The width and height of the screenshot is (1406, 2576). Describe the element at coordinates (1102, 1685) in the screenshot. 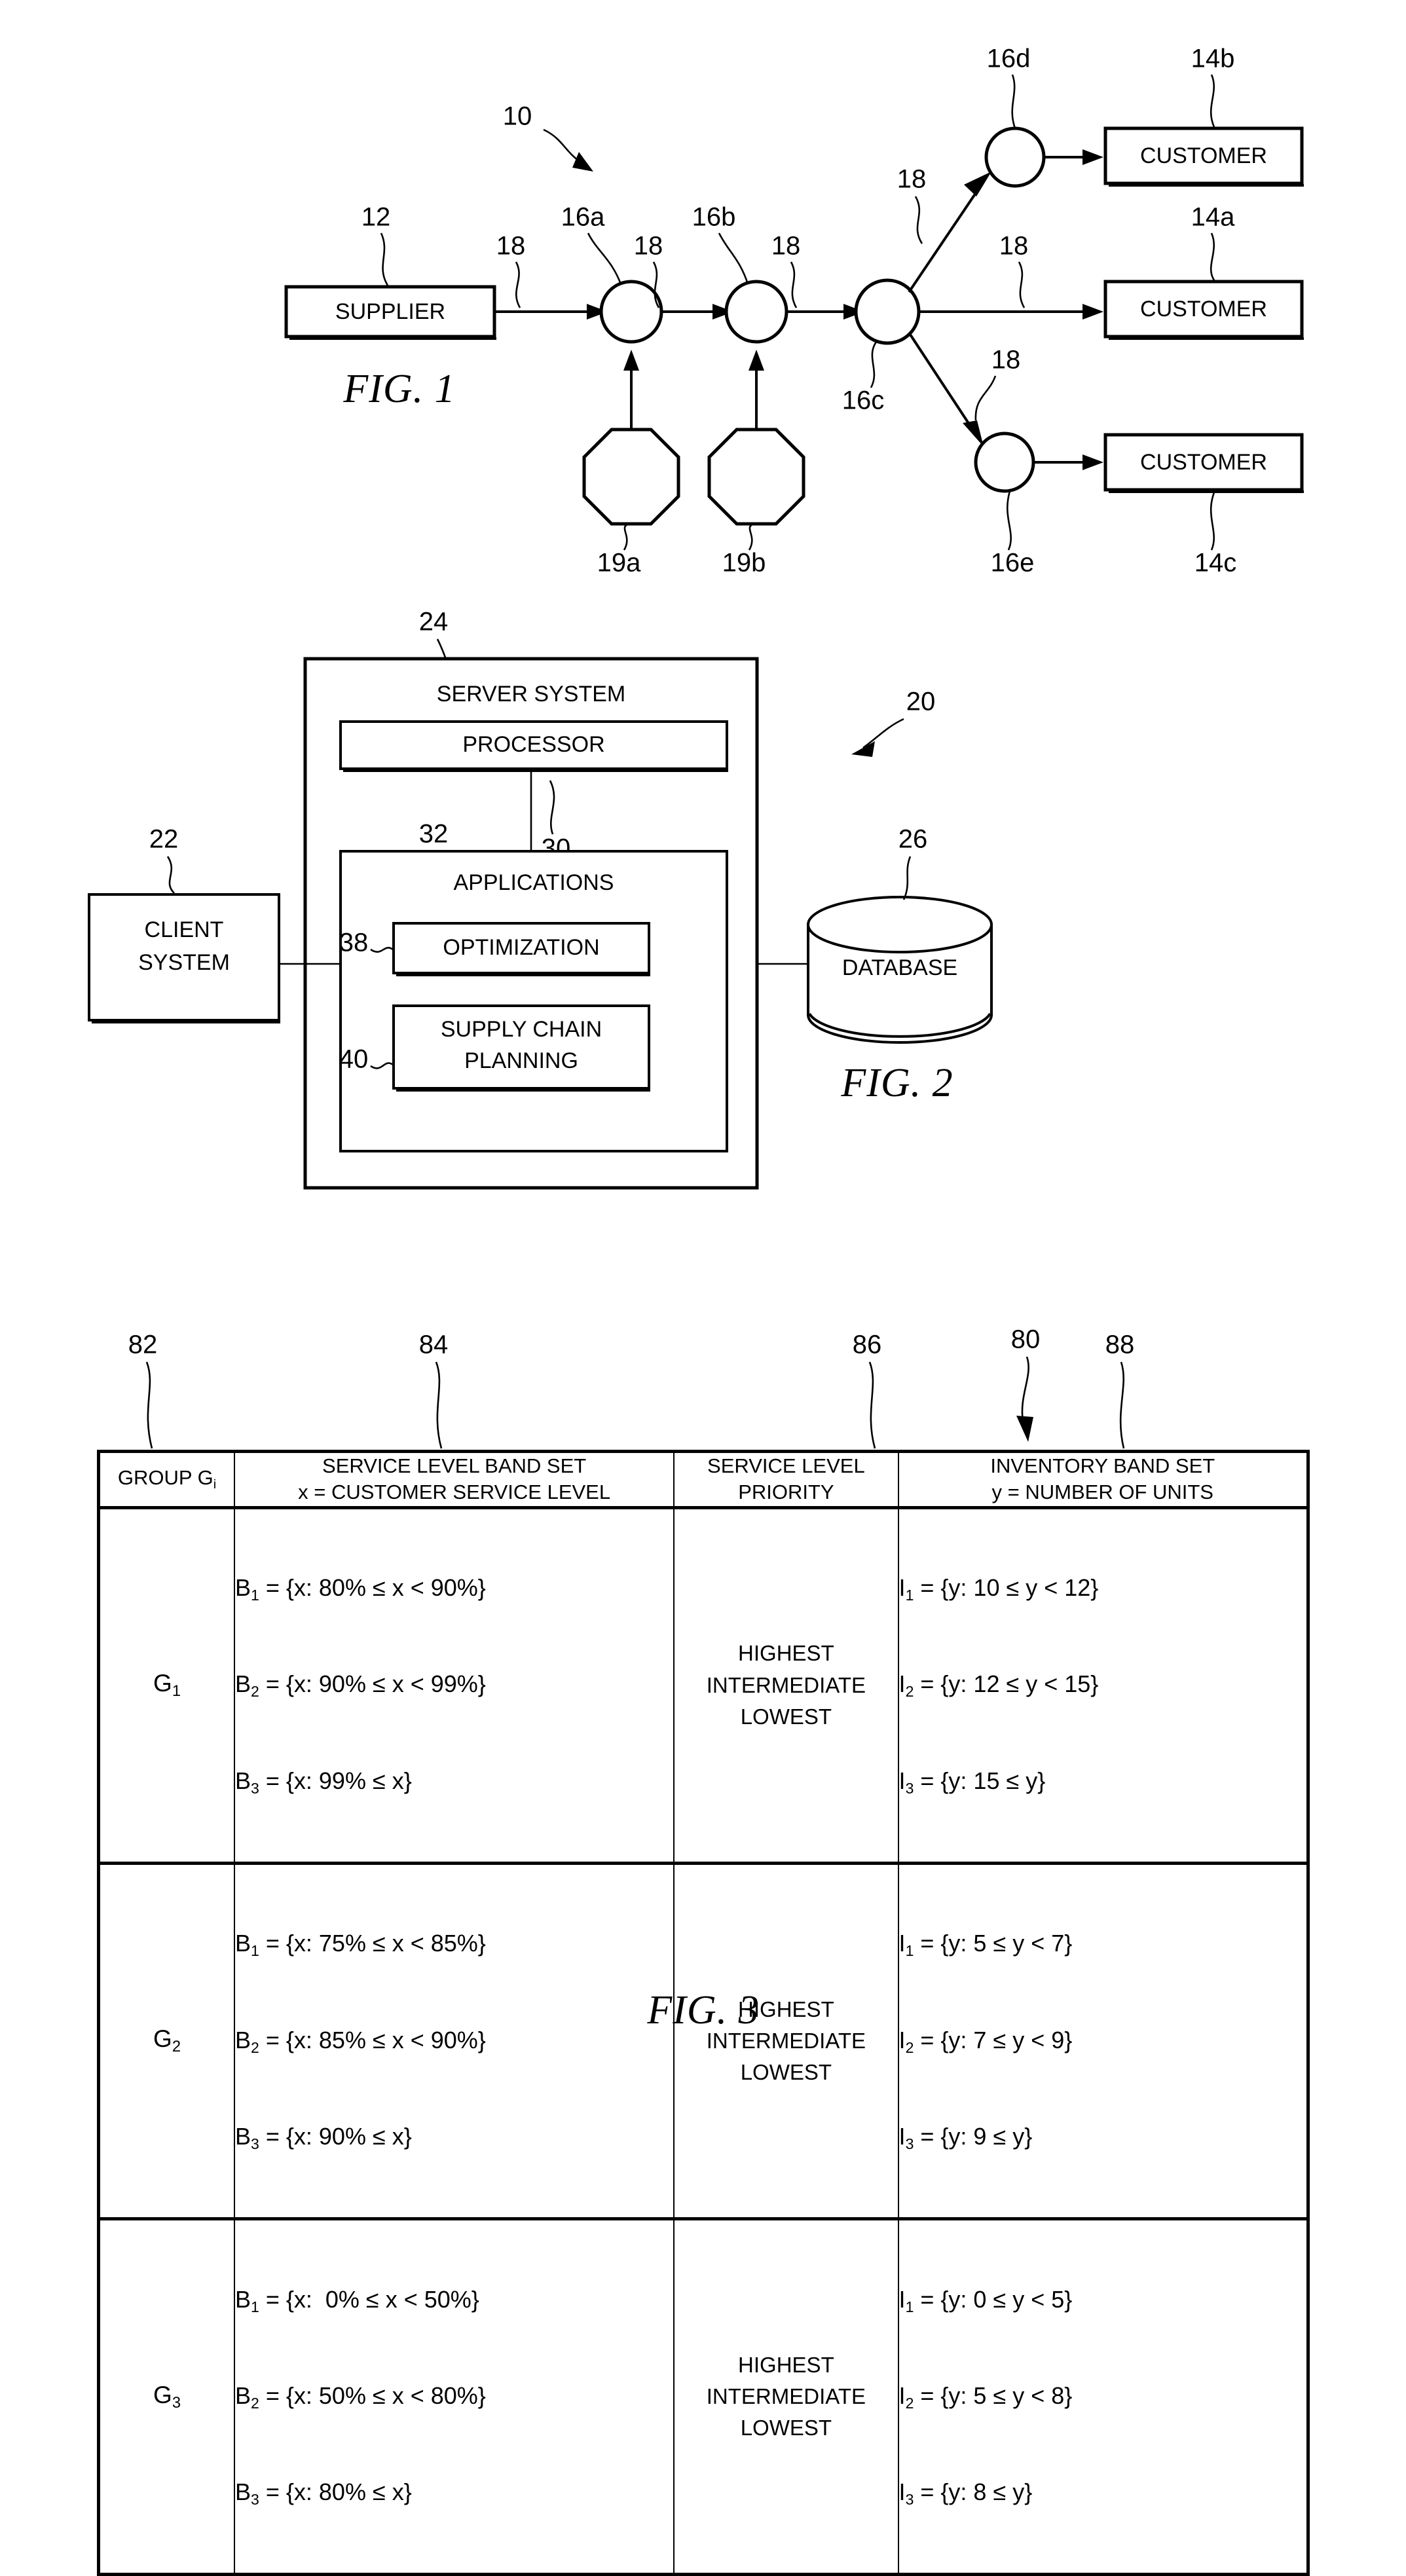

I see `inventory-line: I2 = {y: 12 ≤ y < 15}` at that location.